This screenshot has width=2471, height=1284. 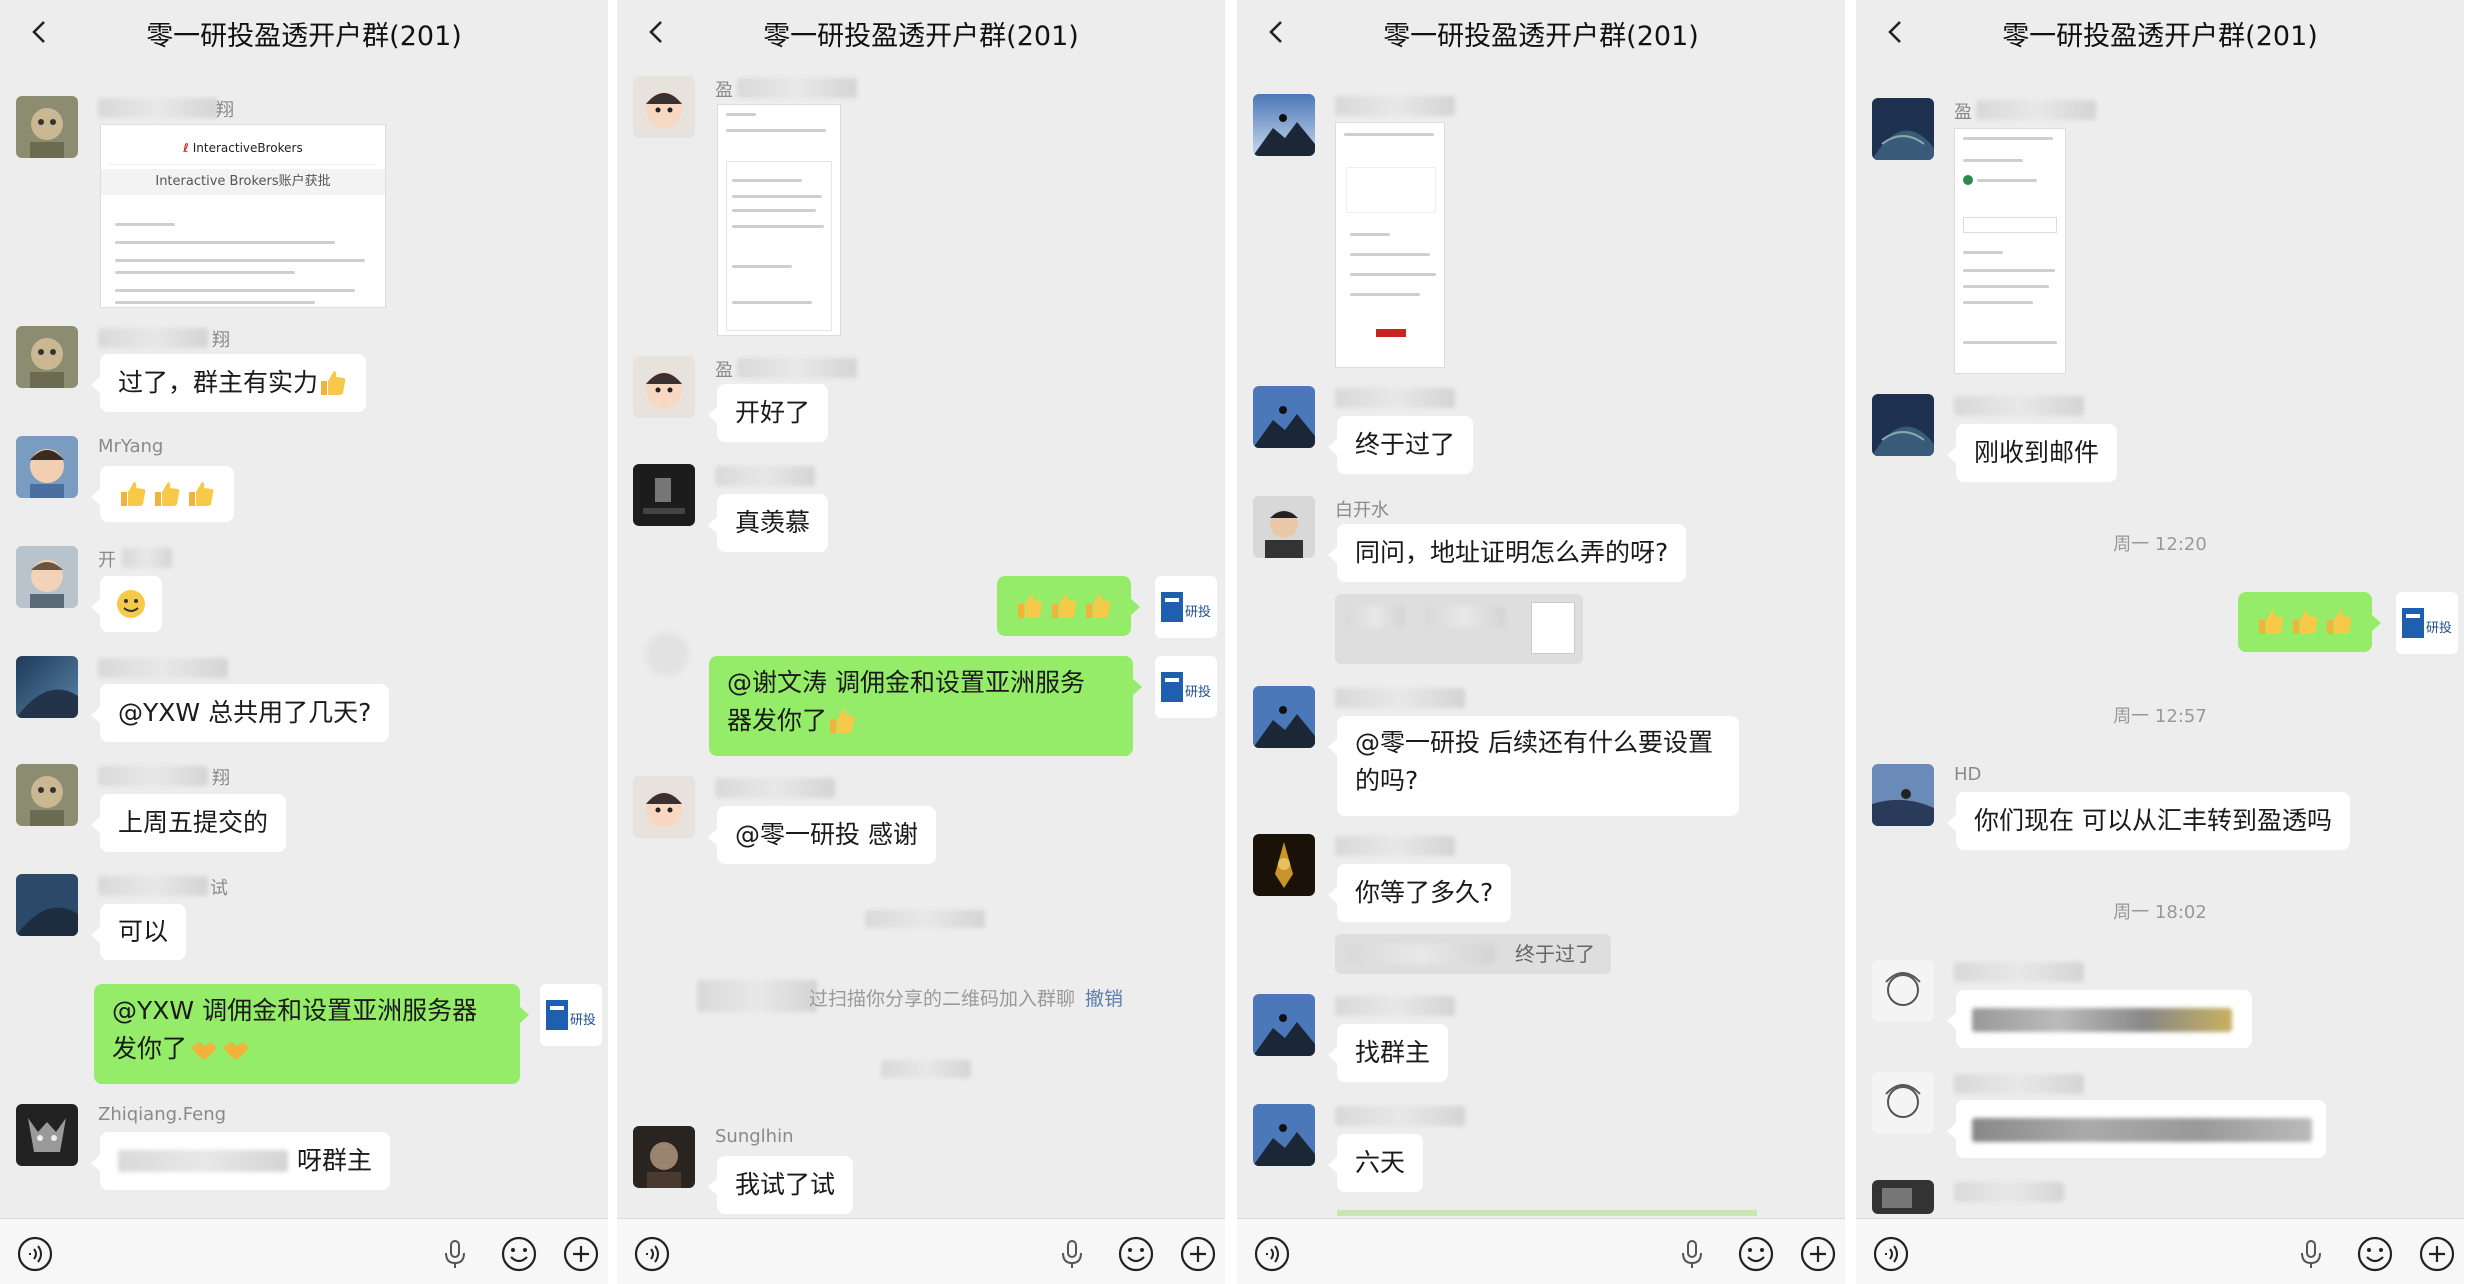 I want to click on message-bubble: 六天, so click(x=1375, y=1163).